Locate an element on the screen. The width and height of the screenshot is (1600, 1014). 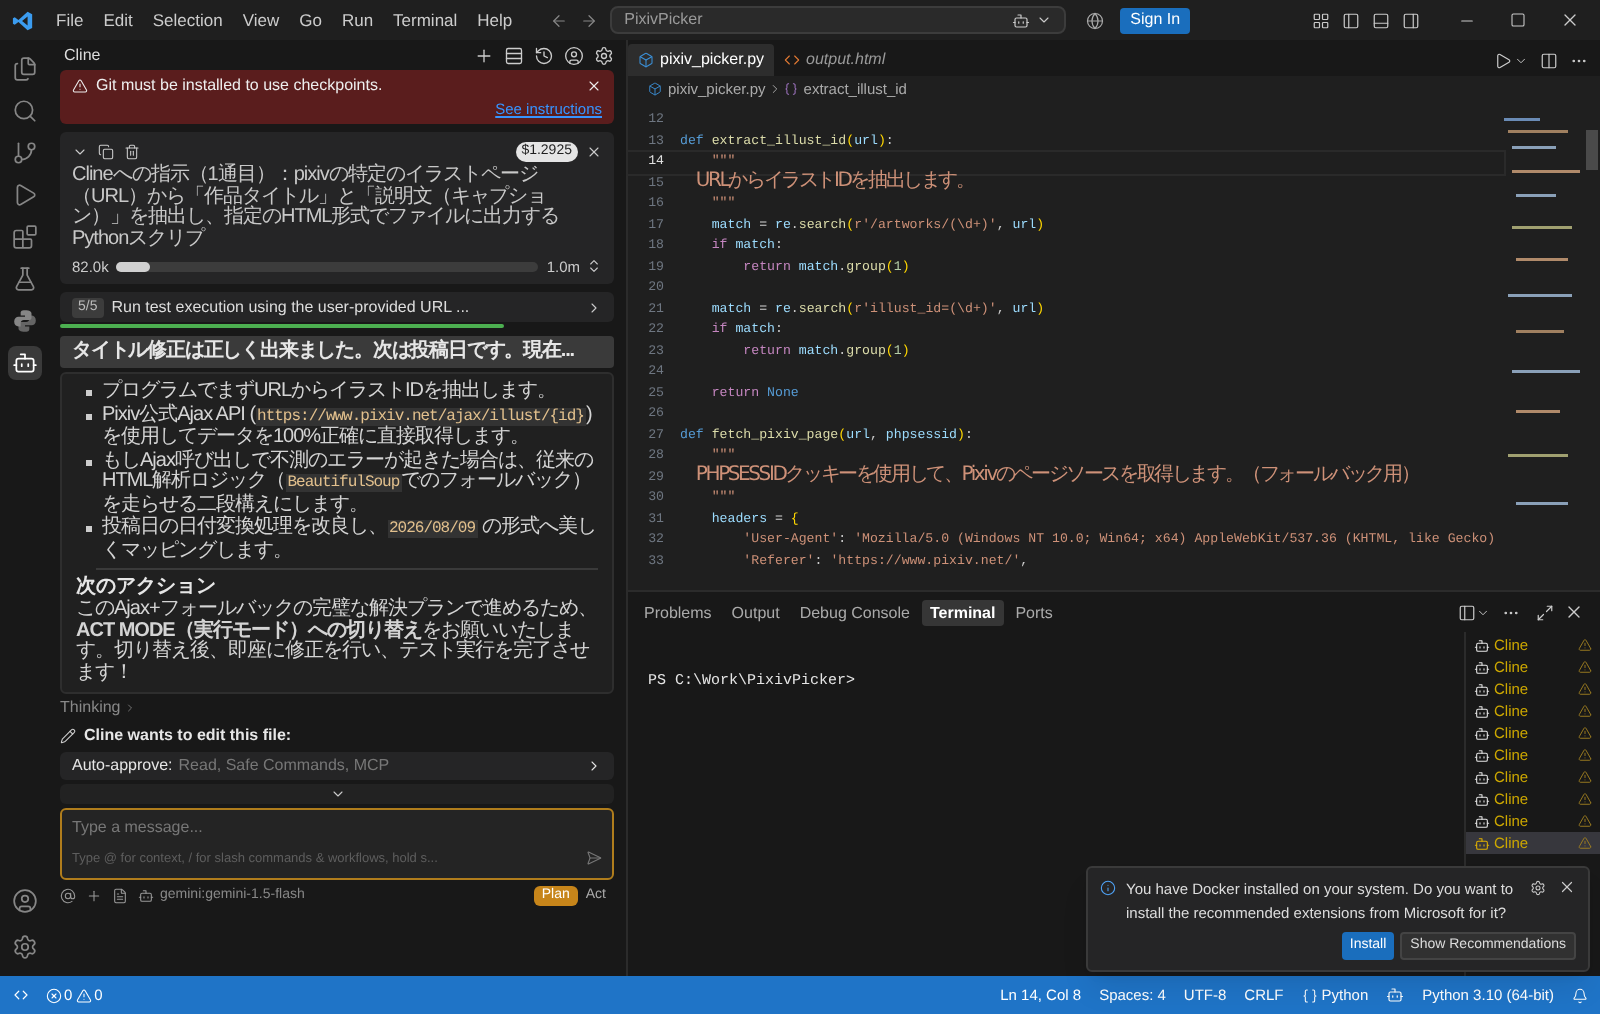
maximize-icon is located at coordinates (1545, 612).